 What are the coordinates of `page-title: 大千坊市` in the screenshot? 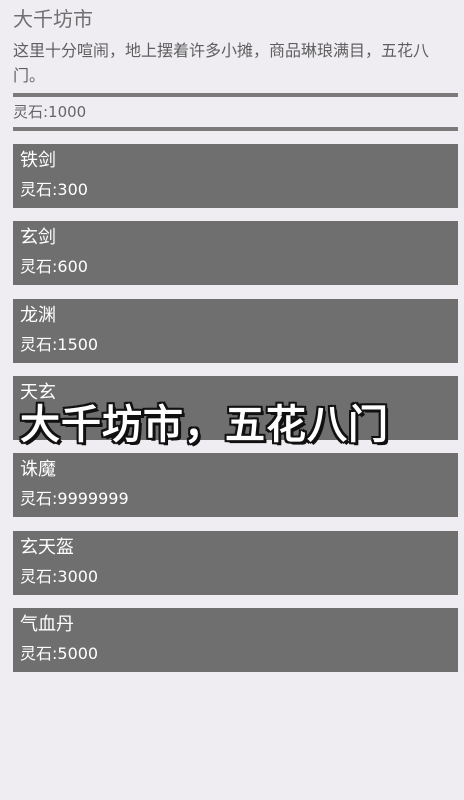 It's located at (53, 19).